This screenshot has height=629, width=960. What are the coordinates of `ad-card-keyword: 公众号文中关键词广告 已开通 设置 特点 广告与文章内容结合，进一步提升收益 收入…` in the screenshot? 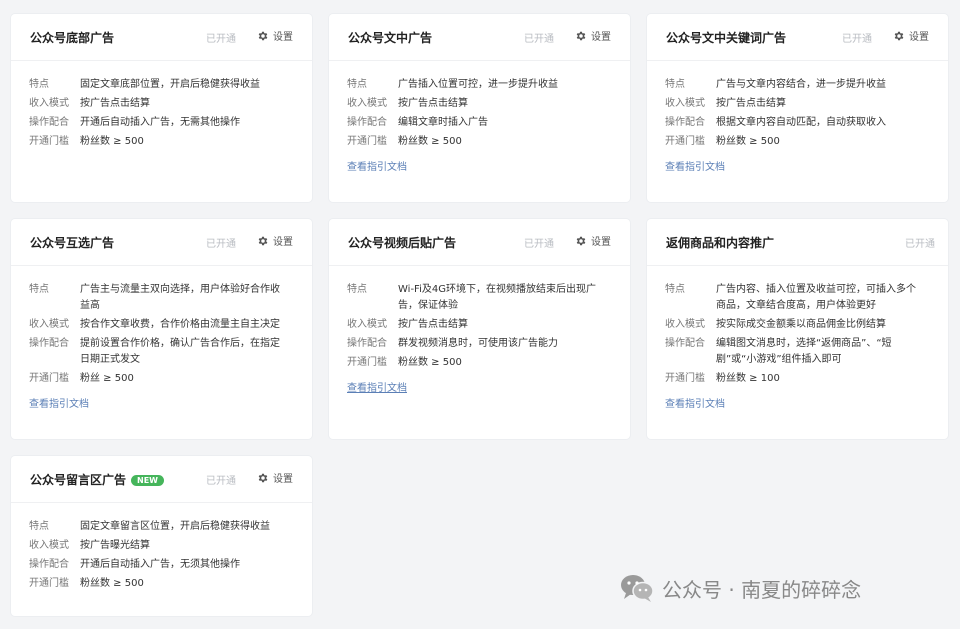 It's located at (797, 108).